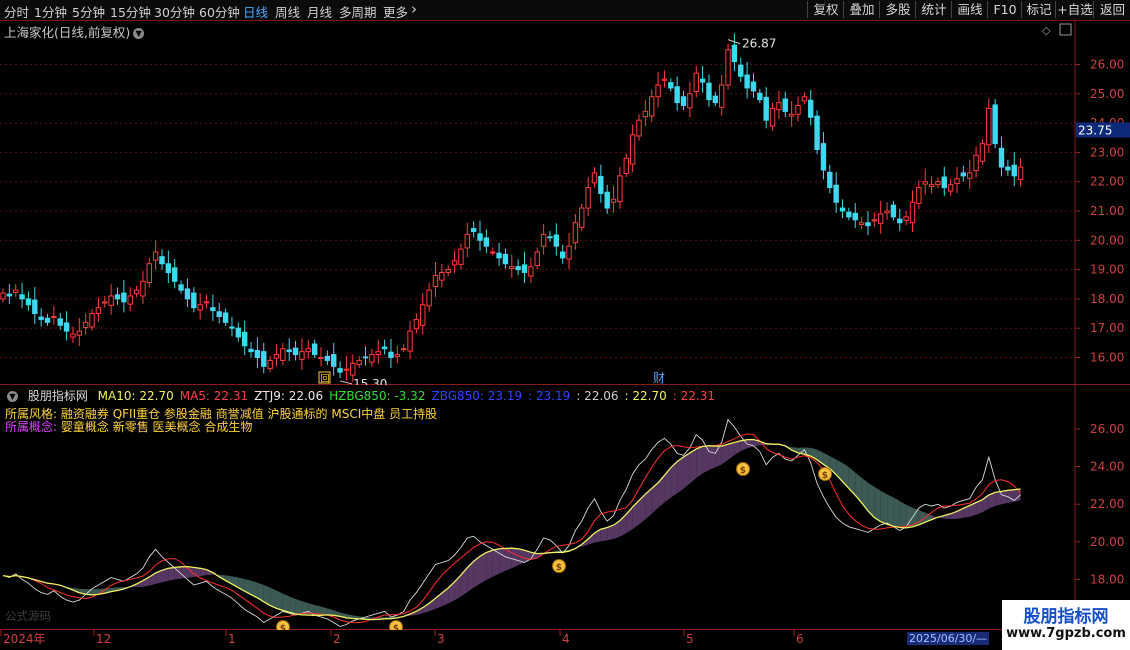 This screenshot has height=650, width=1130. I want to click on legend-item-6: : 22.06, so click(597, 396).